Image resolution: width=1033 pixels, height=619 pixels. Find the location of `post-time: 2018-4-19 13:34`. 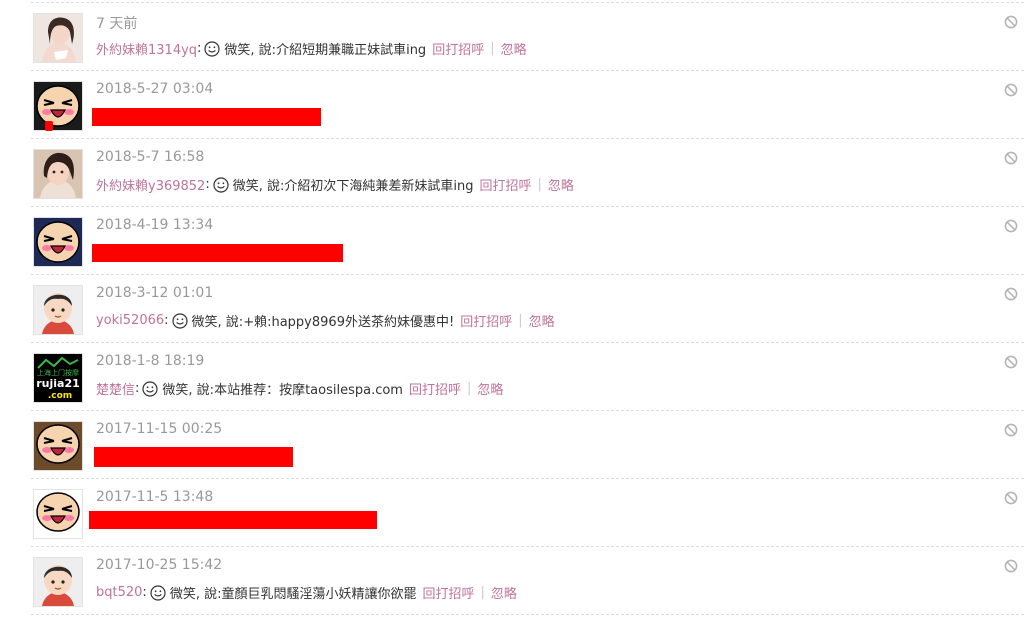

post-time: 2018-4-19 13:34 is located at coordinates (155, 225).